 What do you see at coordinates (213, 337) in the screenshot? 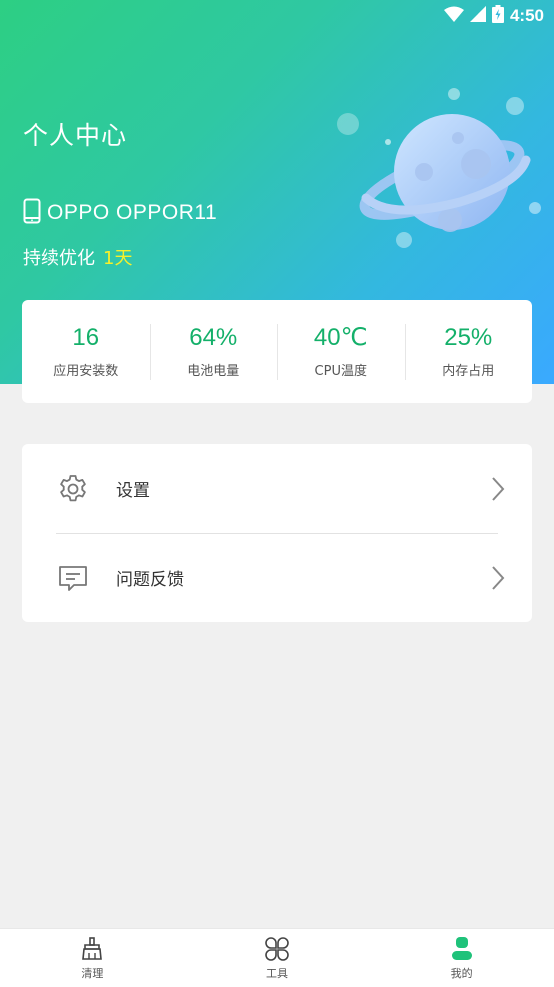
I see `stat-value: 64%` at bounding box center [213, 337].